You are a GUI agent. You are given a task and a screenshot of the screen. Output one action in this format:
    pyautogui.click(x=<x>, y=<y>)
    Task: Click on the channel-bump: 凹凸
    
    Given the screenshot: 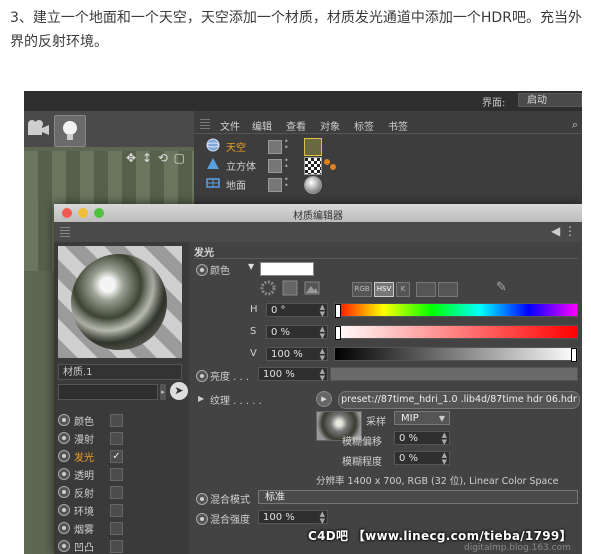 What is the action you would take?
    pyautogui.click(x=122, y=546)
    